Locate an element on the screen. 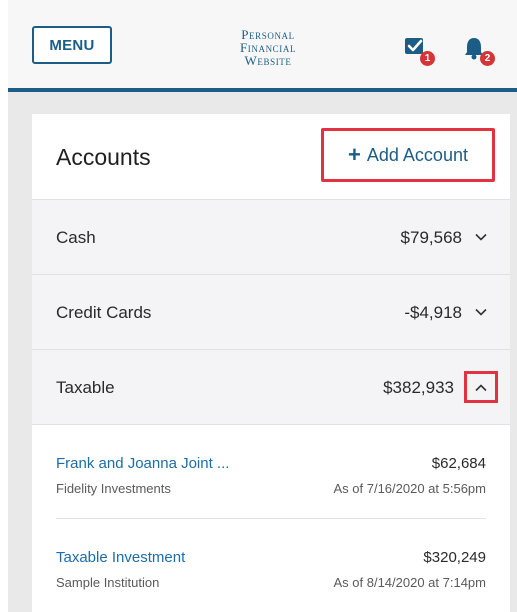 The image size is (517, 612). add-account-button: + Add Account is located at coordinates (408, 155).